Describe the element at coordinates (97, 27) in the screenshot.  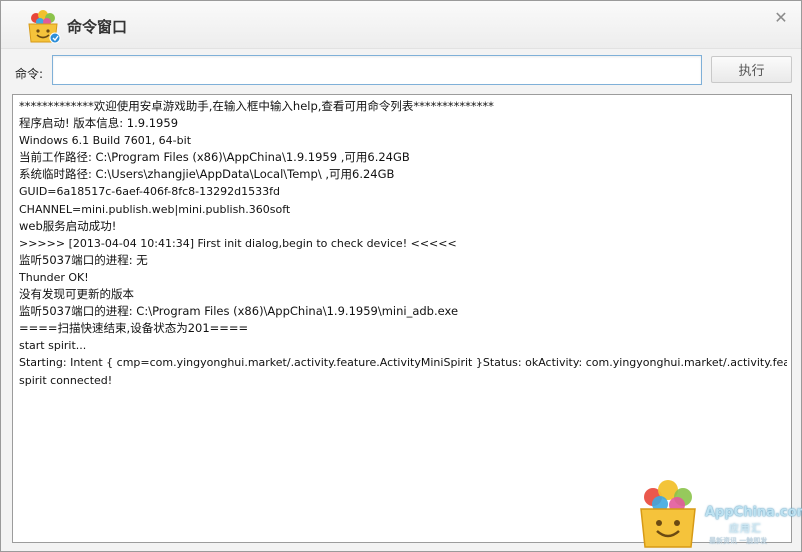
I see `window-title: 命令窗口` at that location.